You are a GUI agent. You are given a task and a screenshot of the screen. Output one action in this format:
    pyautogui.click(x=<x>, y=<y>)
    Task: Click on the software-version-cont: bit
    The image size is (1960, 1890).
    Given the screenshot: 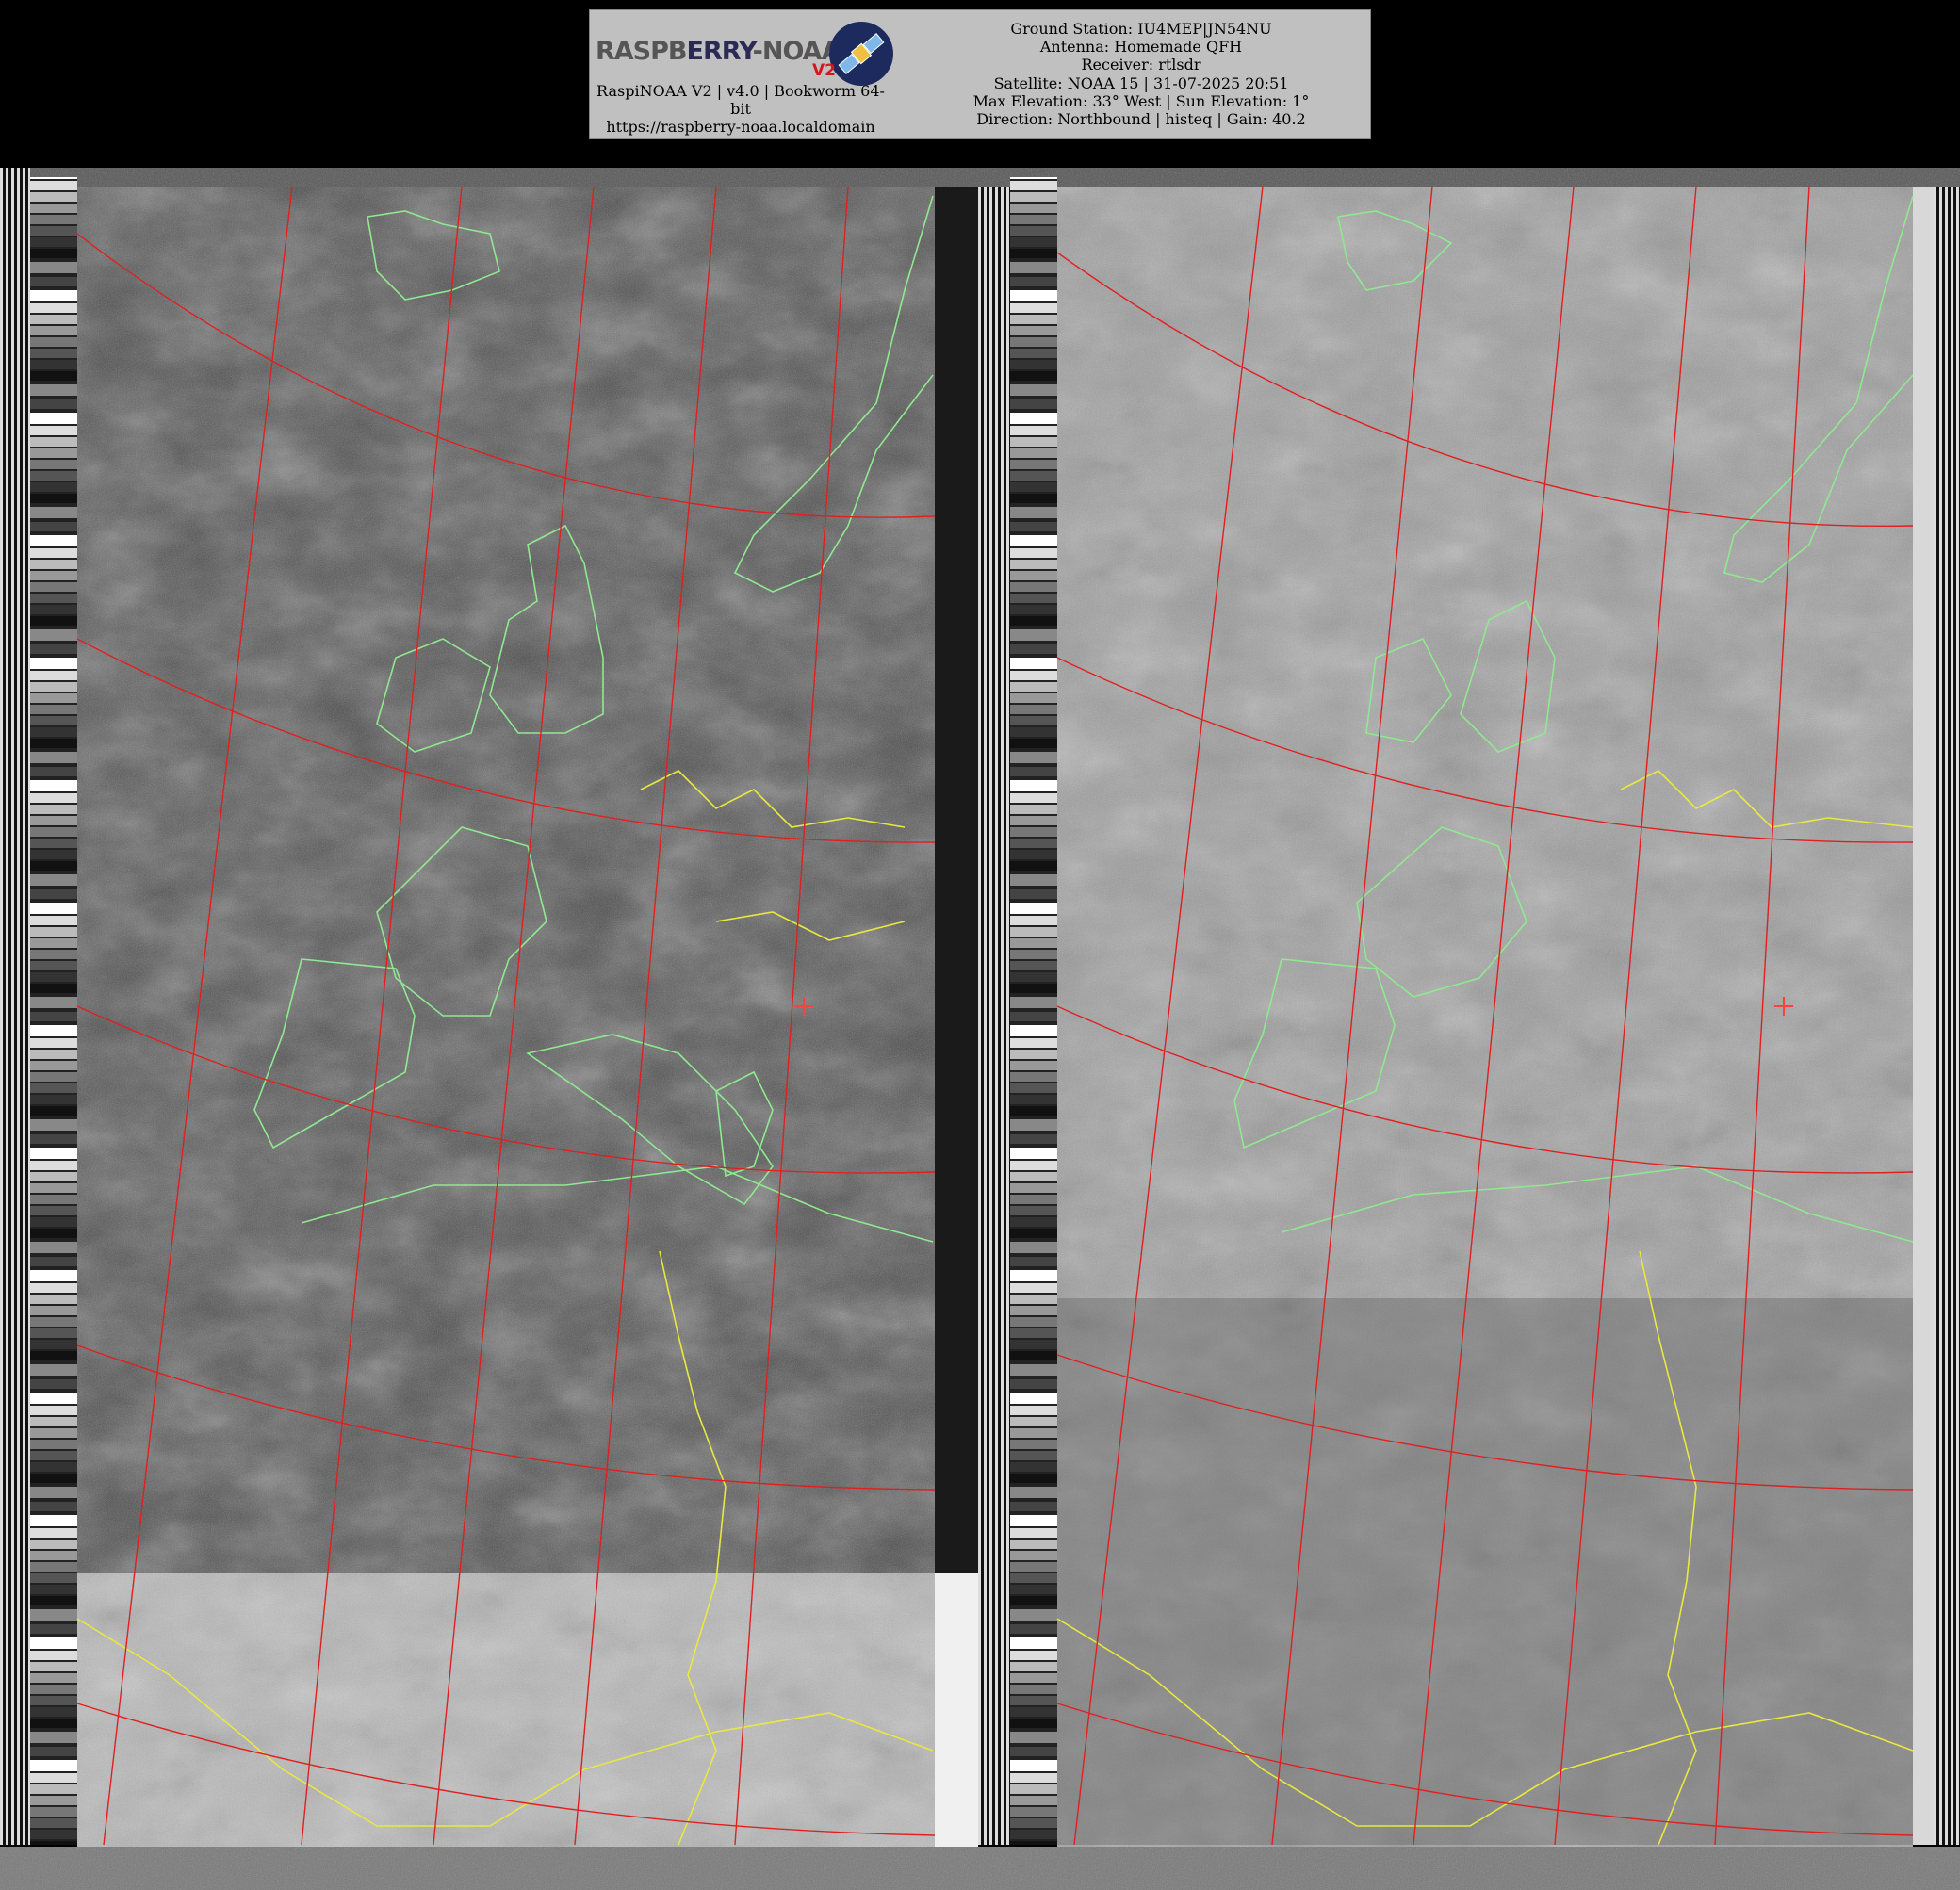 What is the action you would take?
    pyautogui.click(x=740, y=109)
    